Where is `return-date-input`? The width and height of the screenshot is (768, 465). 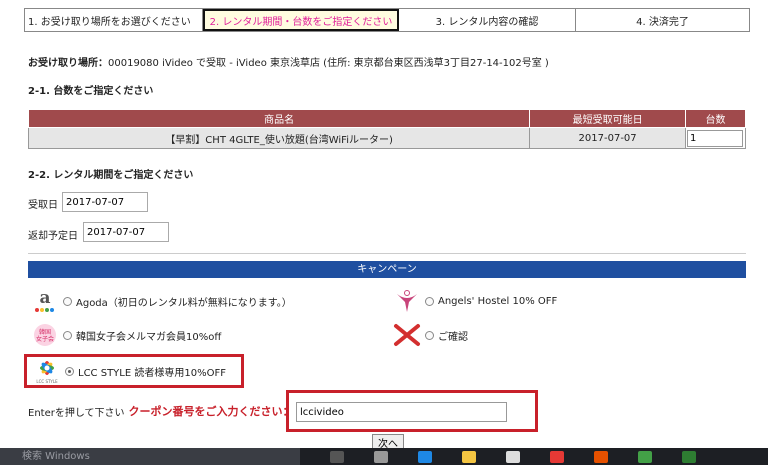
return-date-input is located at coordinates (126, 232).